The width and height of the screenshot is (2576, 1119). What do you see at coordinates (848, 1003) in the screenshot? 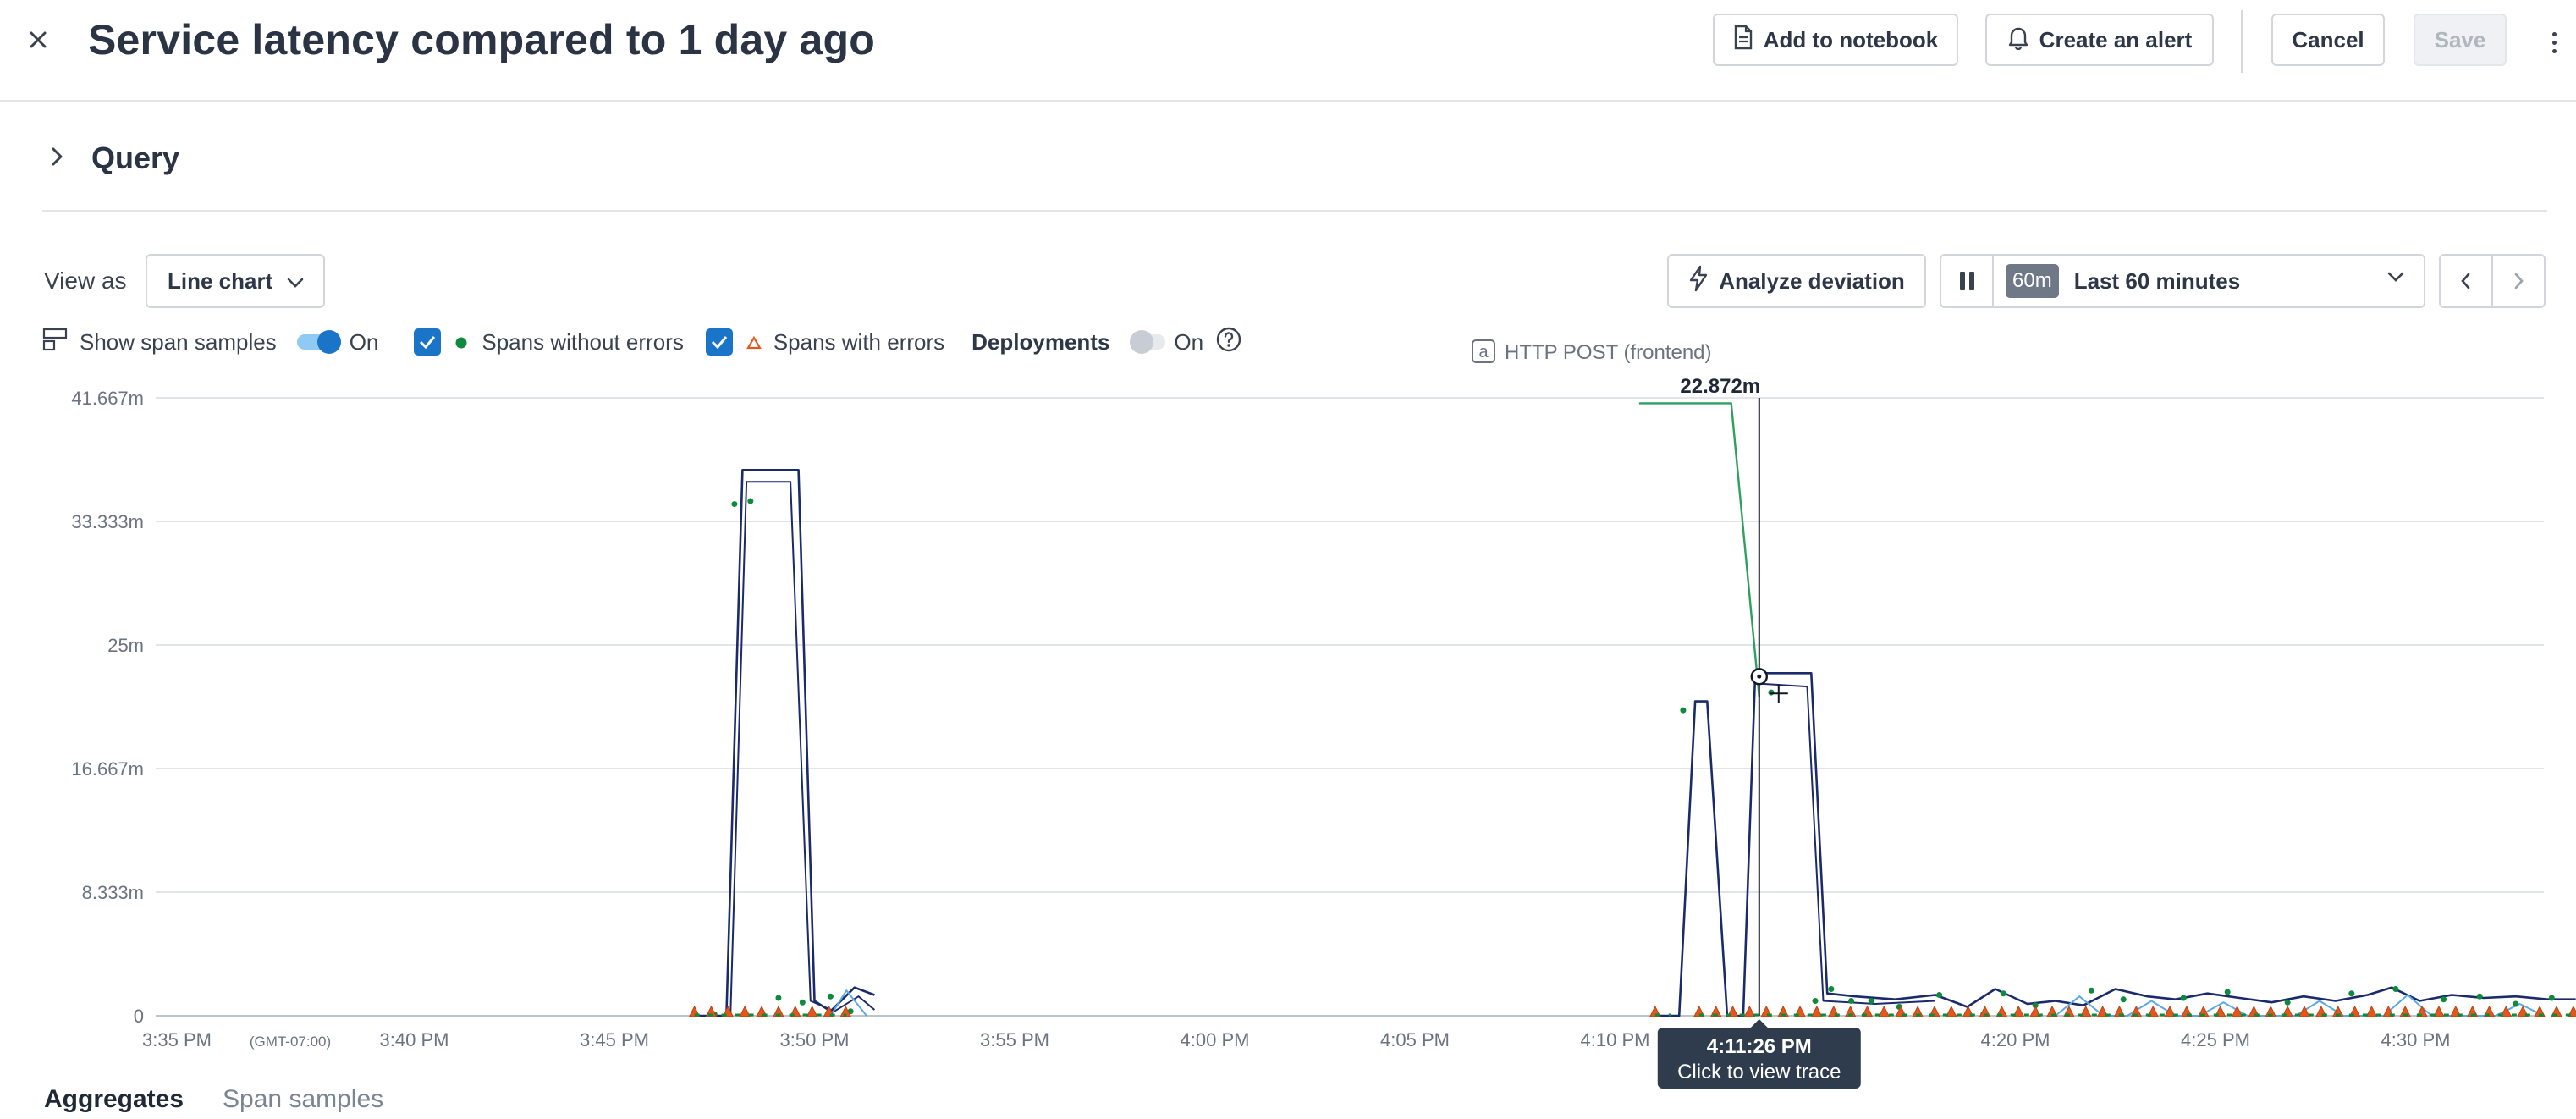
I see `series-line-light` at bounding box center [848, 1003].